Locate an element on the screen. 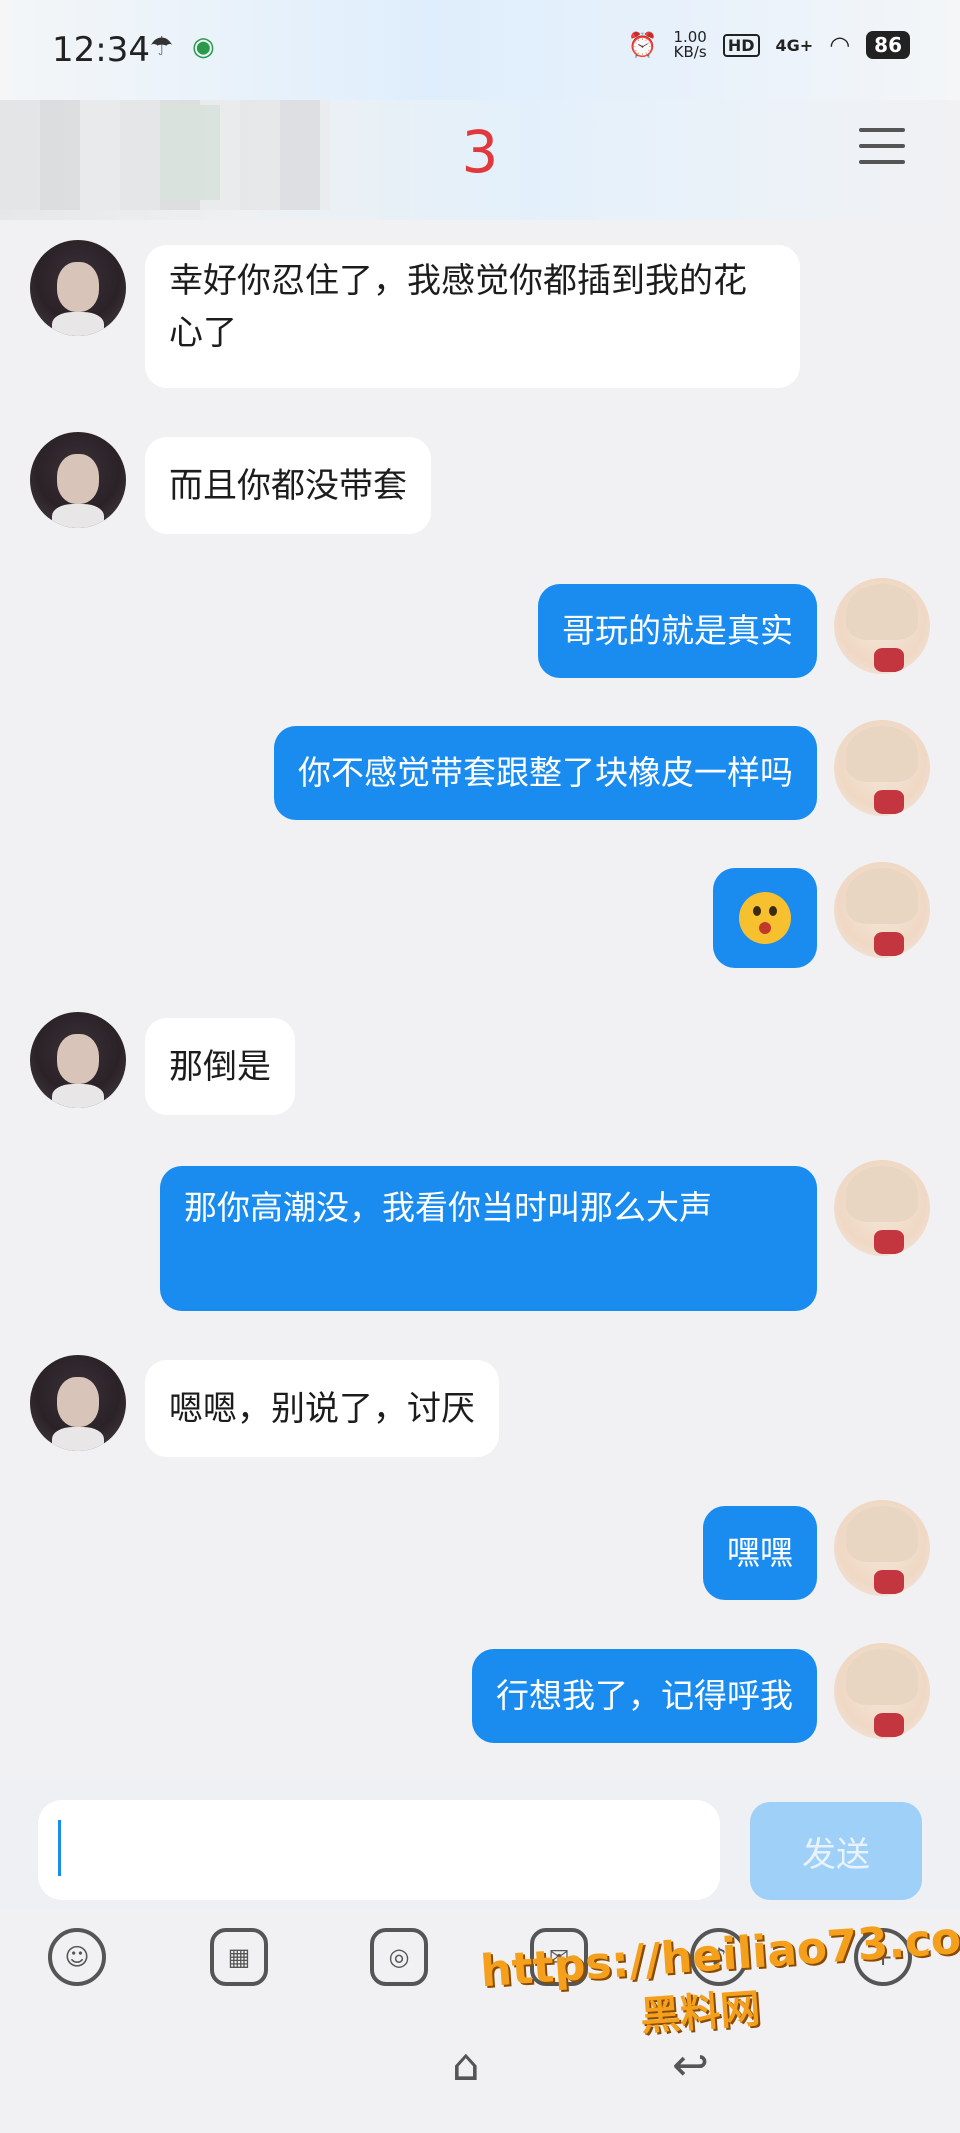  battery-indicator: 86 is located at coordinates (888, 45).